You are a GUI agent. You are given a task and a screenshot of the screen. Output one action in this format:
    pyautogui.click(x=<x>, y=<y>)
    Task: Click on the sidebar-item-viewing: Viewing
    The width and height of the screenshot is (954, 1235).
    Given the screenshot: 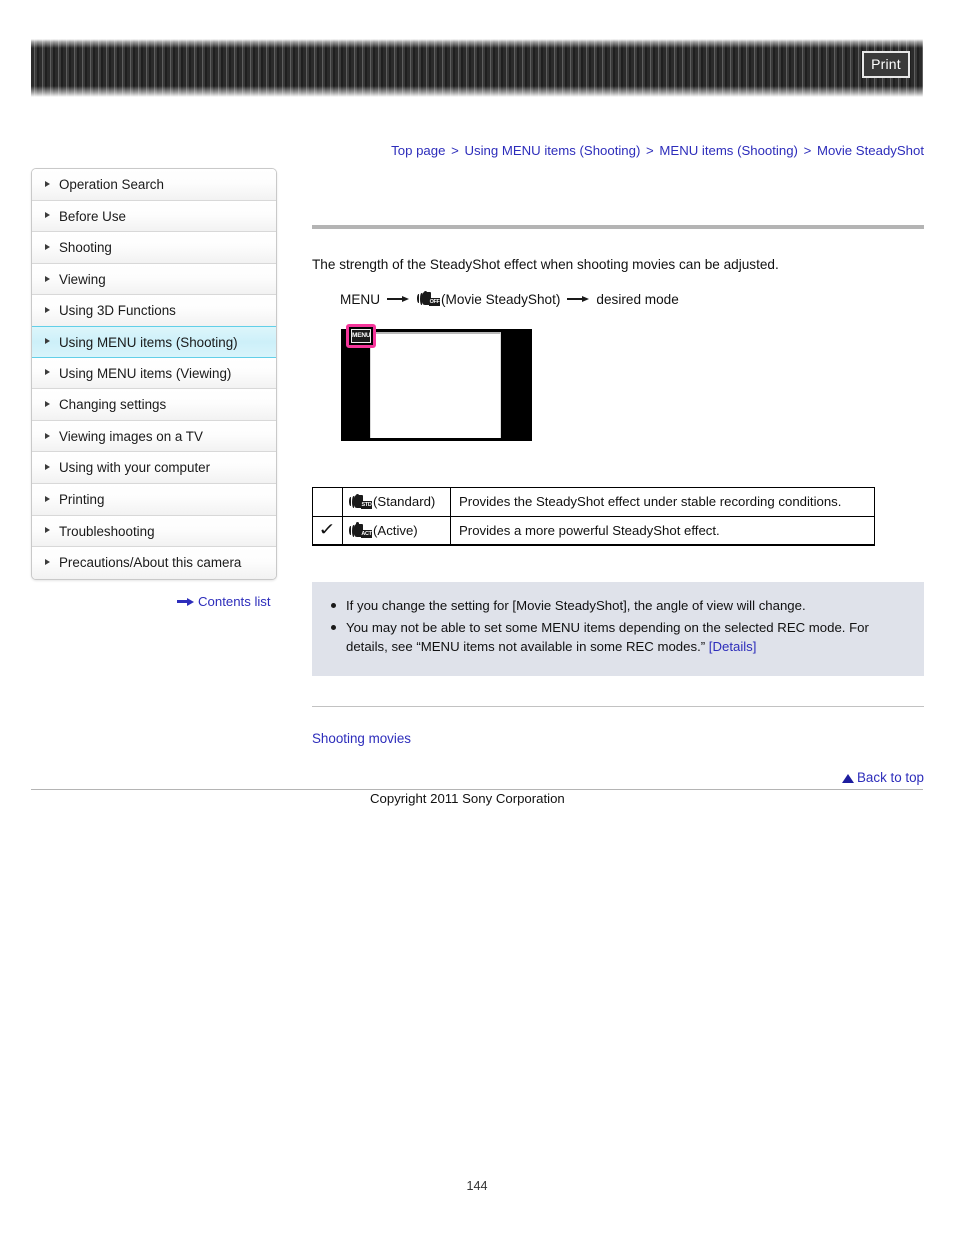 What is the action you would take?
    pyautogui.click(x=154, y=279)
    